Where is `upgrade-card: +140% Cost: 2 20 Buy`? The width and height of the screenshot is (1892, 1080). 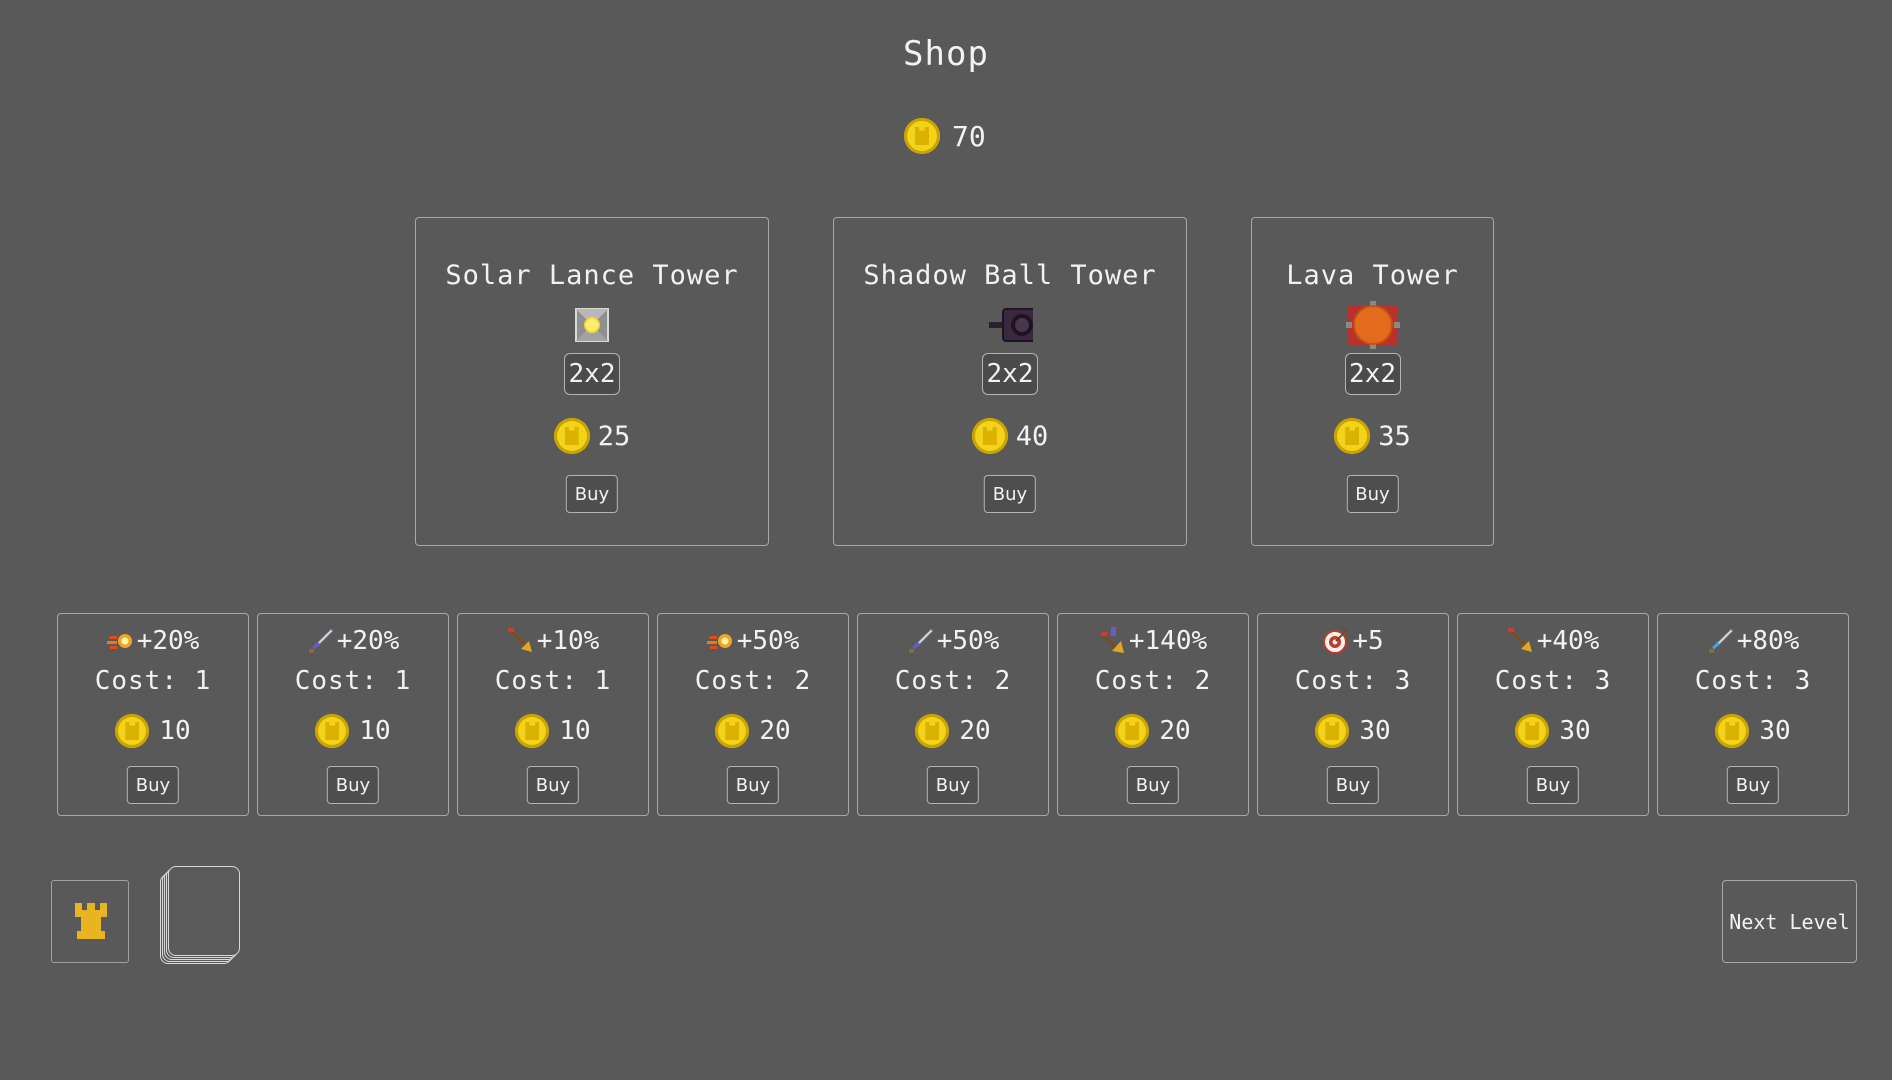 upgrade-card: +140% Cost: 2 20 Buy is located at coordinates (1153, 714).